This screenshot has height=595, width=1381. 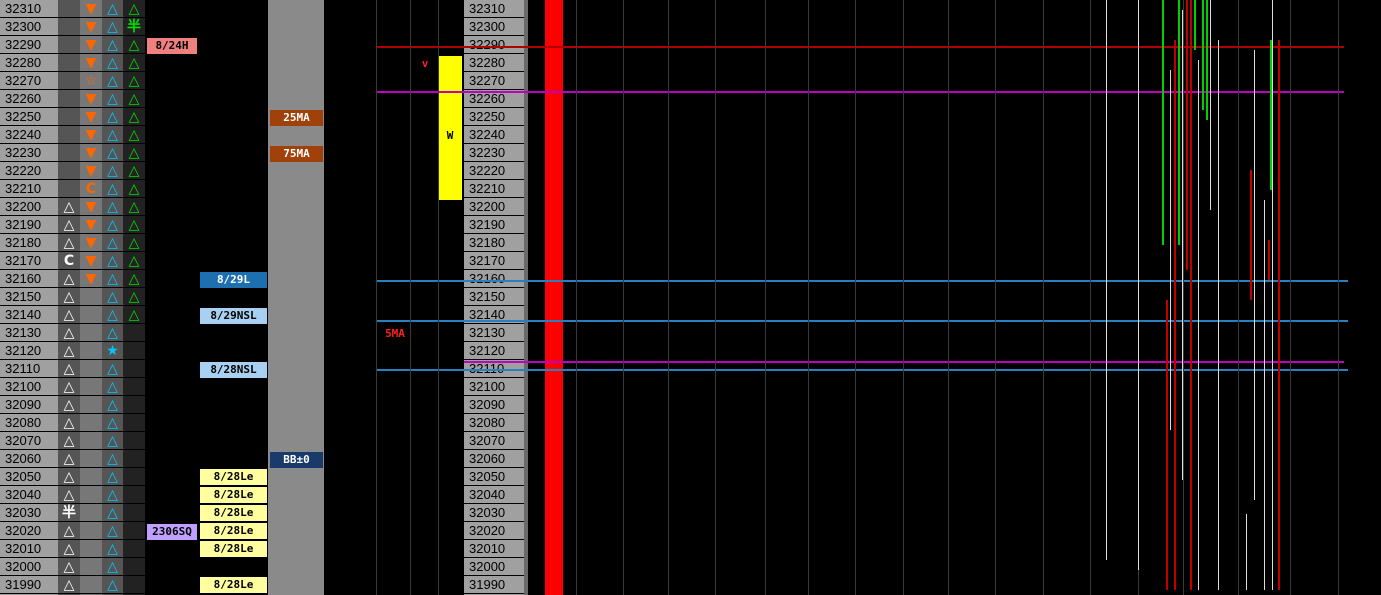 What do you see at coordinates (296, 154) in the screenshot?
I see `tag-75ma: 75MA` at bounding box center [296, 154].